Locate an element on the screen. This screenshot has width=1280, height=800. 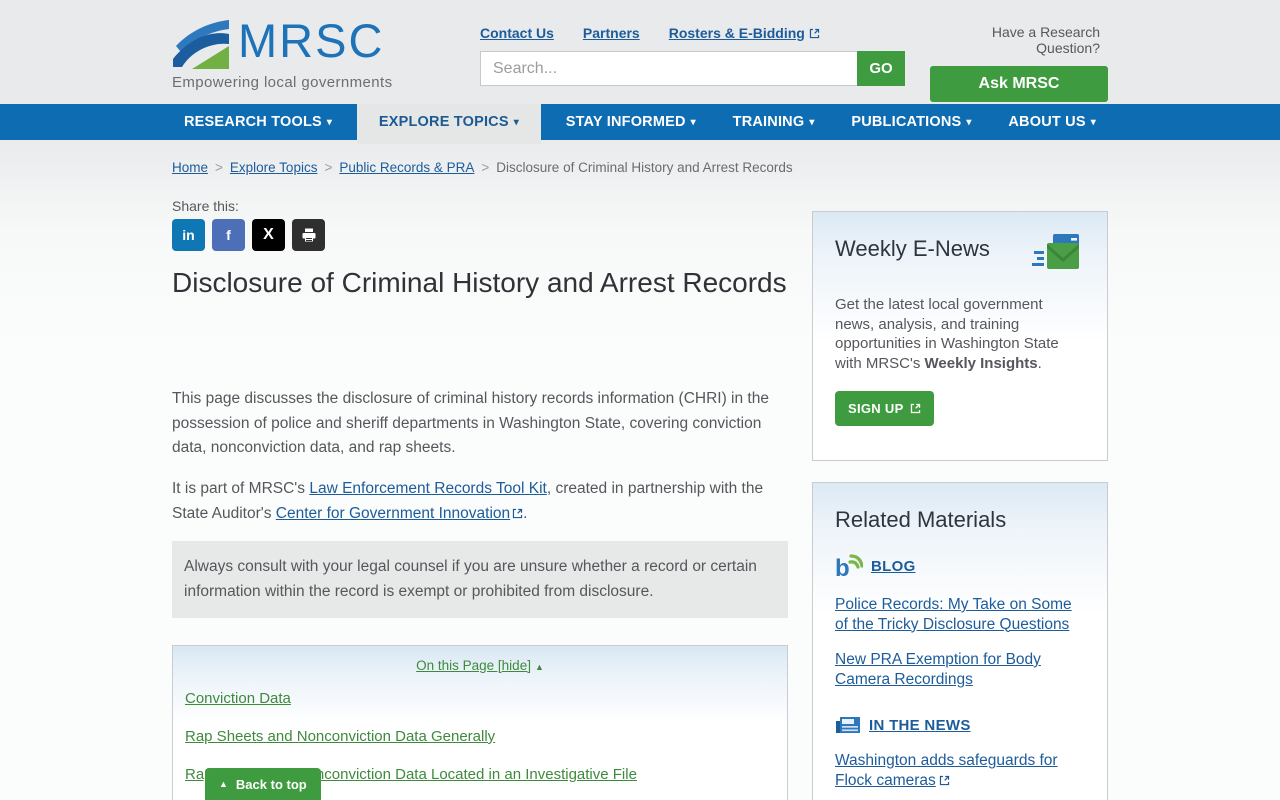
back-to-top-label: Back to top is located at coordinates (271, 784).